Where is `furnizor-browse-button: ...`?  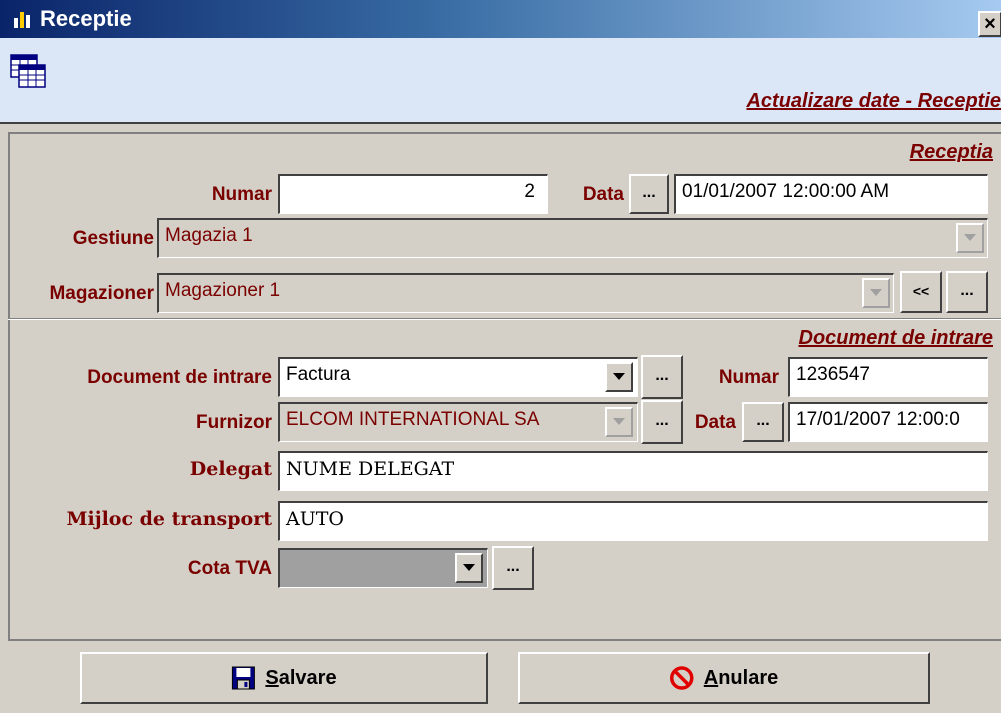 furnizor-browse-button: ... is located at coordinates (662, 422).